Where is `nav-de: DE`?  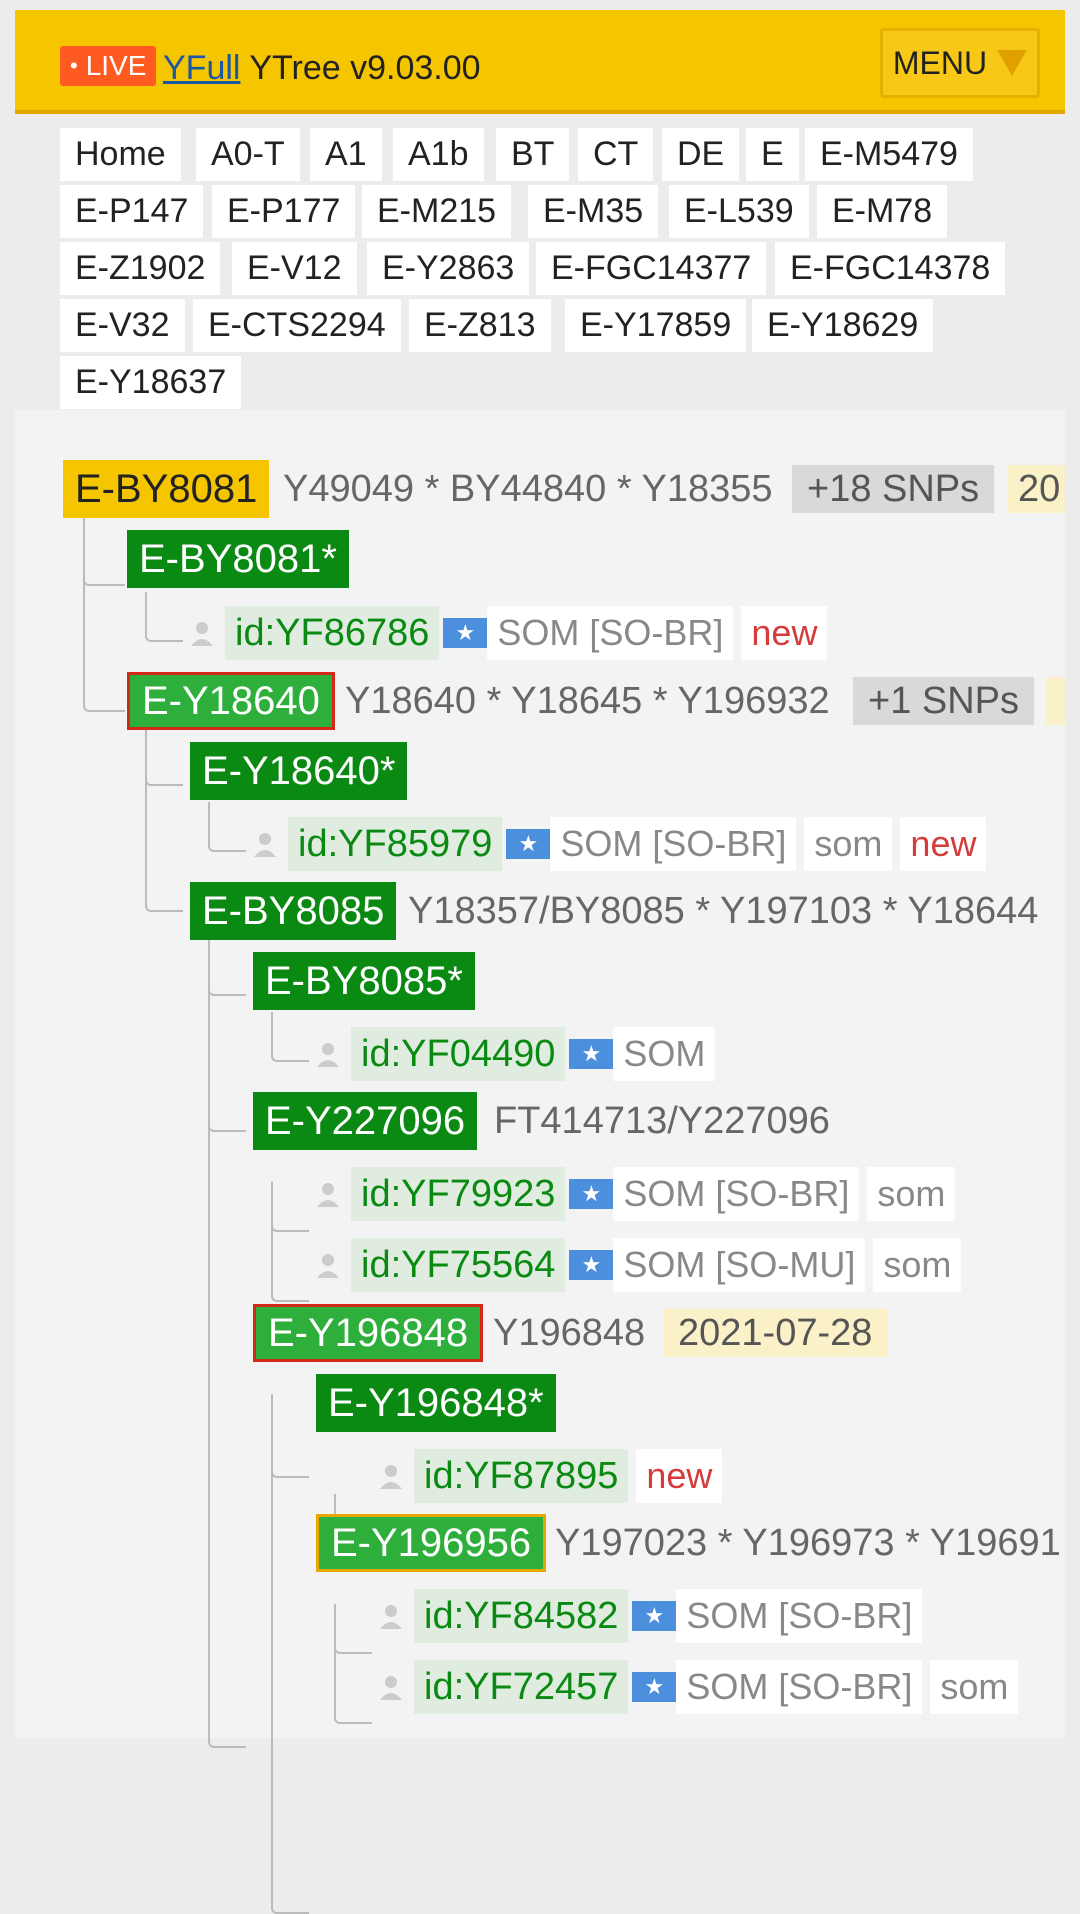
nav-de: DE is located at coordinates (701, 154).